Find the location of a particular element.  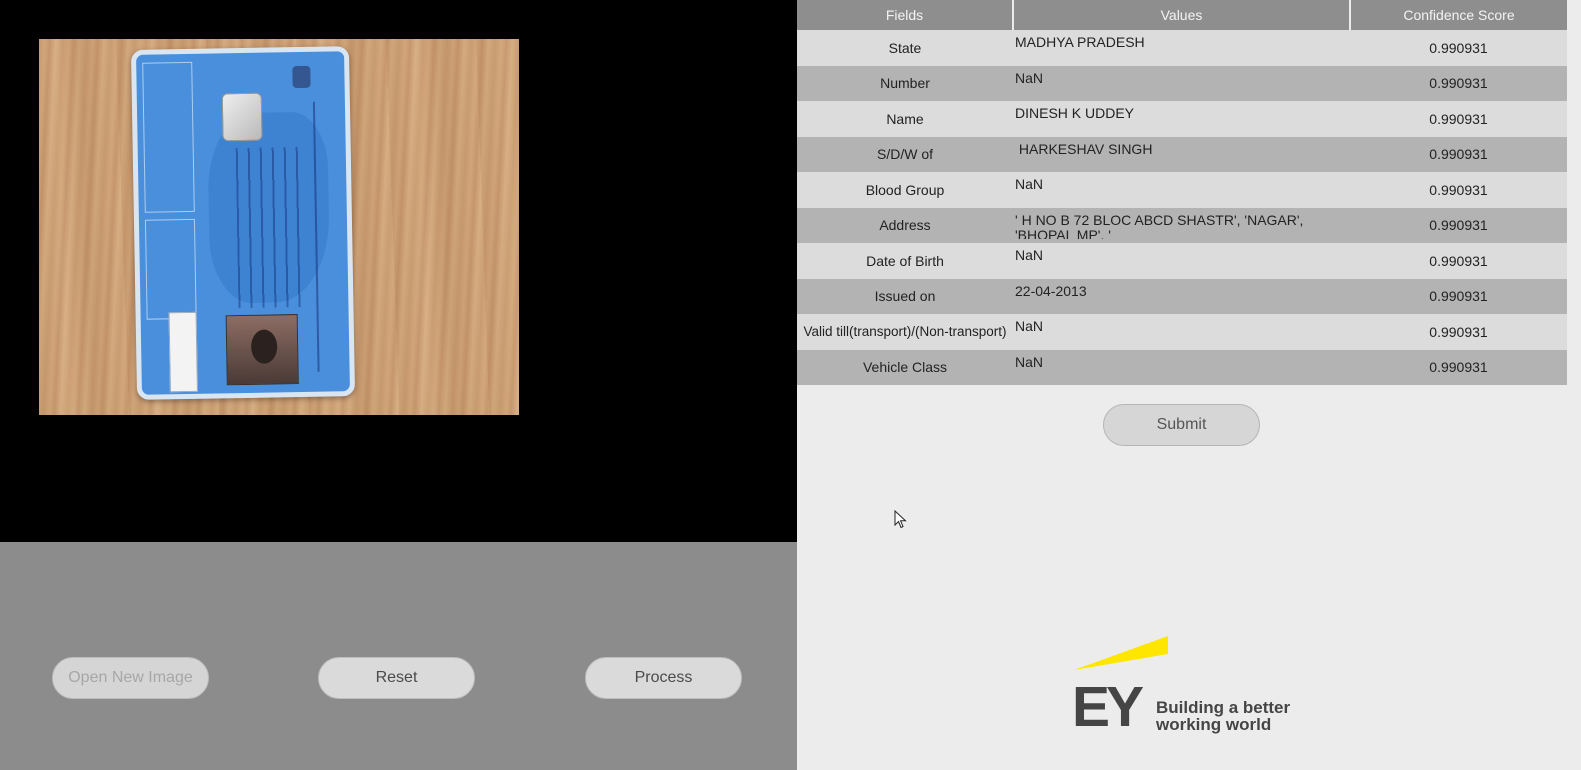

process-button: Process is located at coordinates (663, 678).